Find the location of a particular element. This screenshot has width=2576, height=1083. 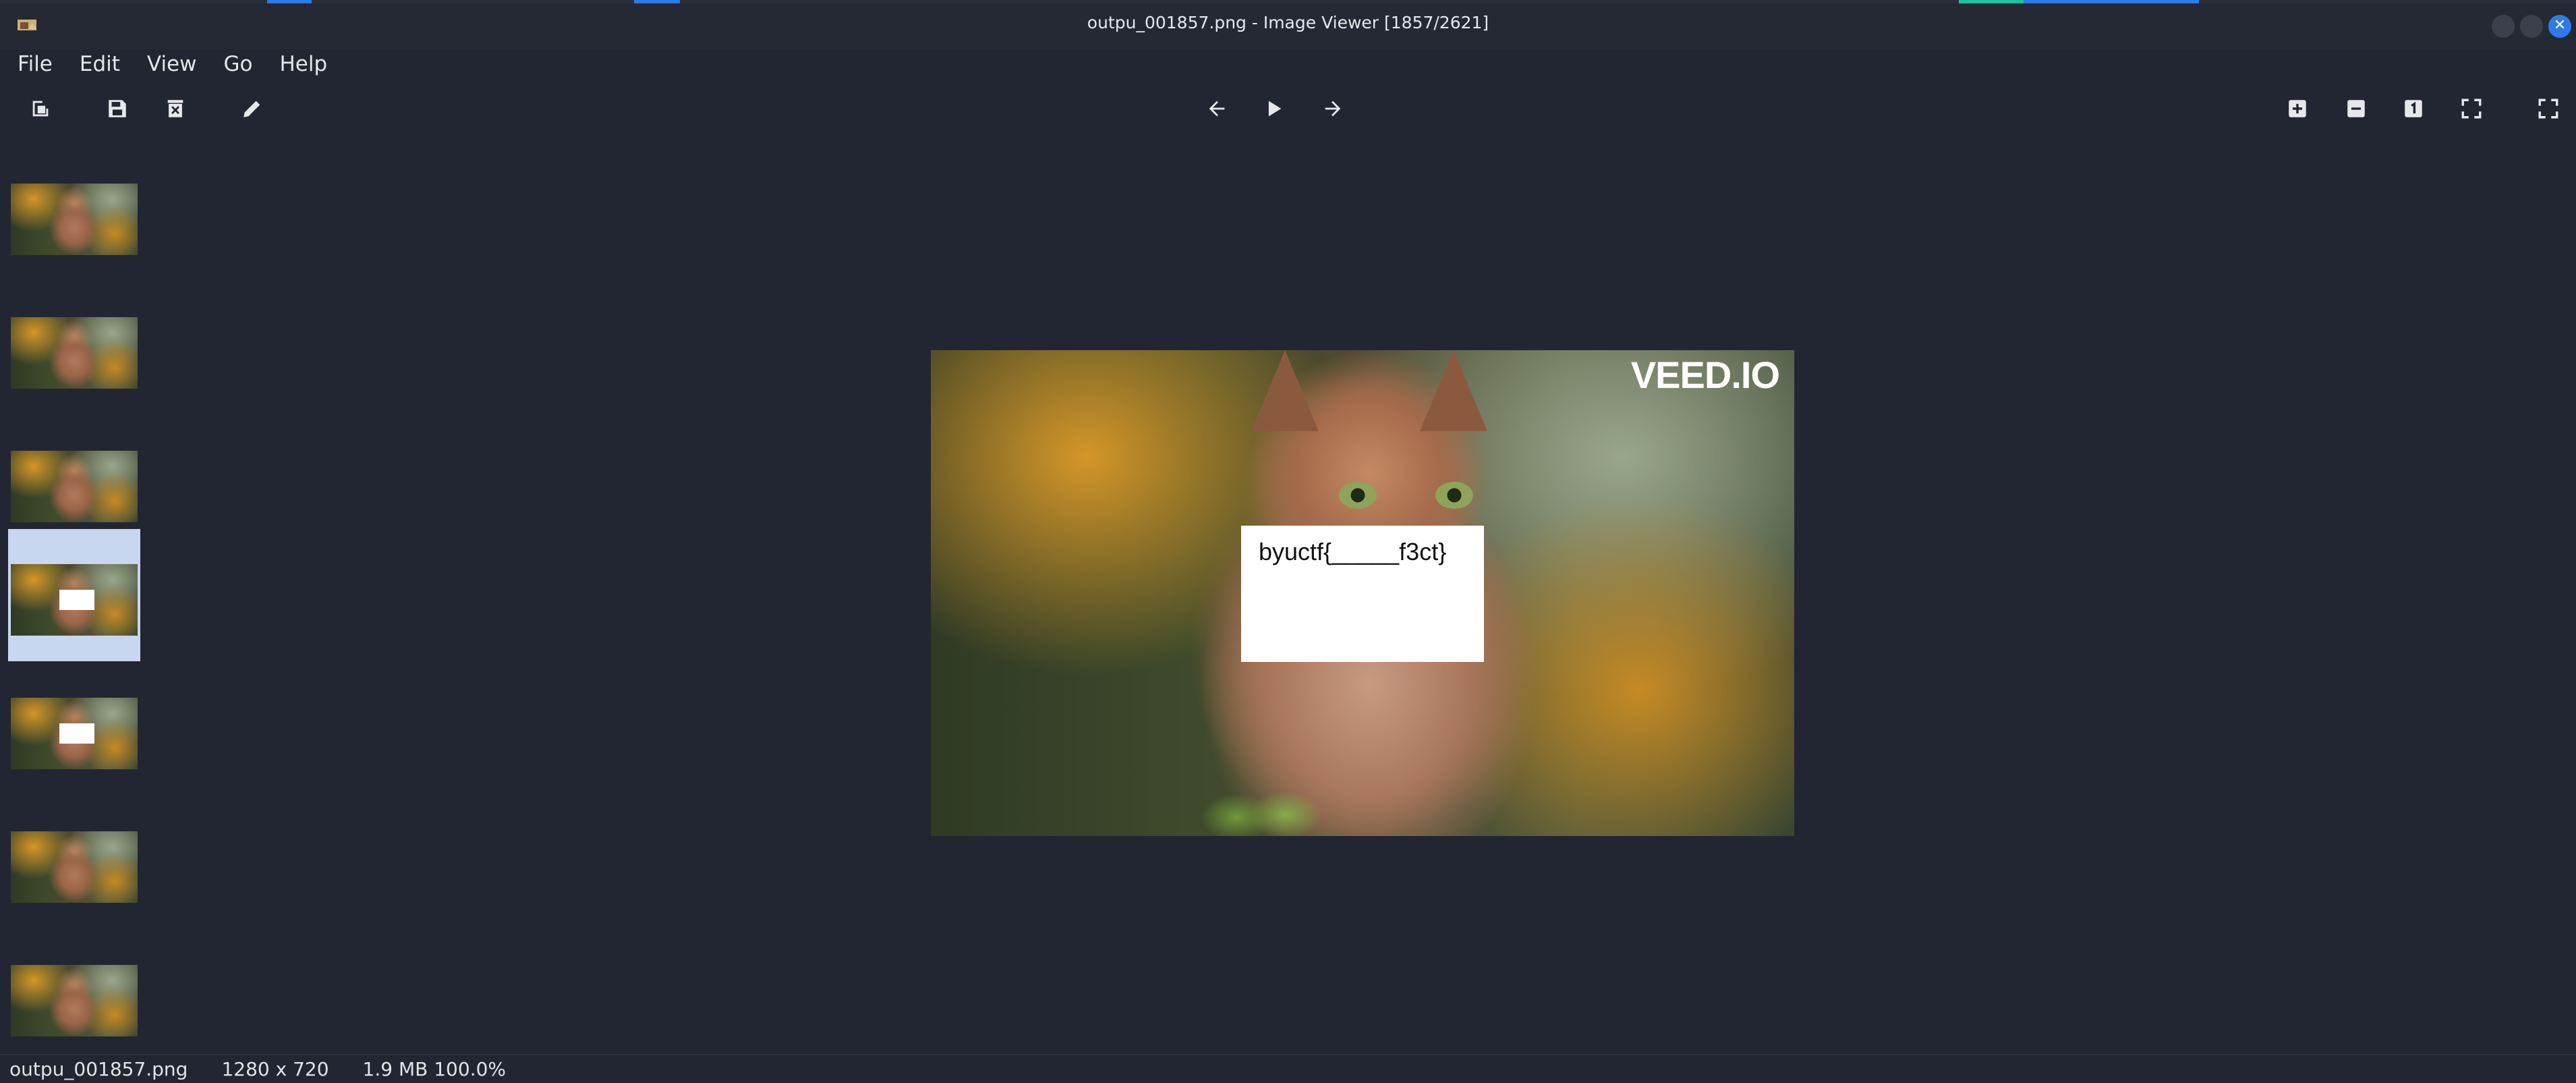

zoom-in-icon is located at coordinates (2297, 108).